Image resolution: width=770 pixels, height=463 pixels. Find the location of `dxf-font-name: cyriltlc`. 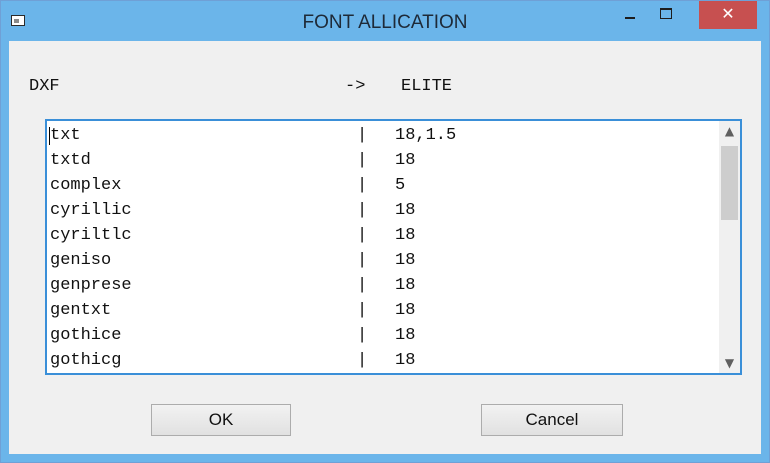

dxf-font-name: cyriltlc is located at coordinates (91, 235).